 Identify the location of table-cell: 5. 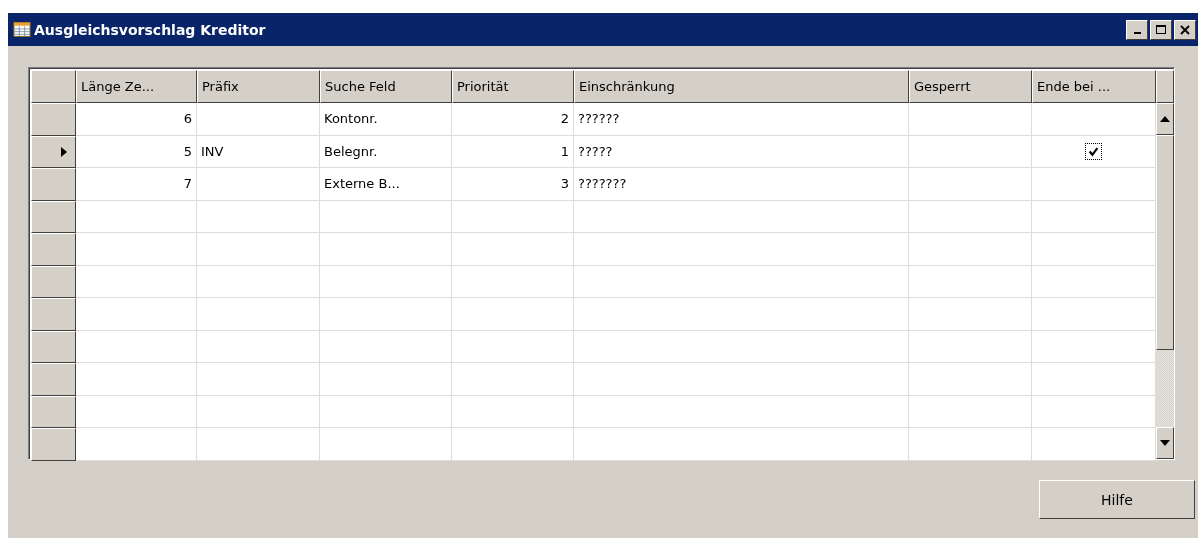
(136, 151).